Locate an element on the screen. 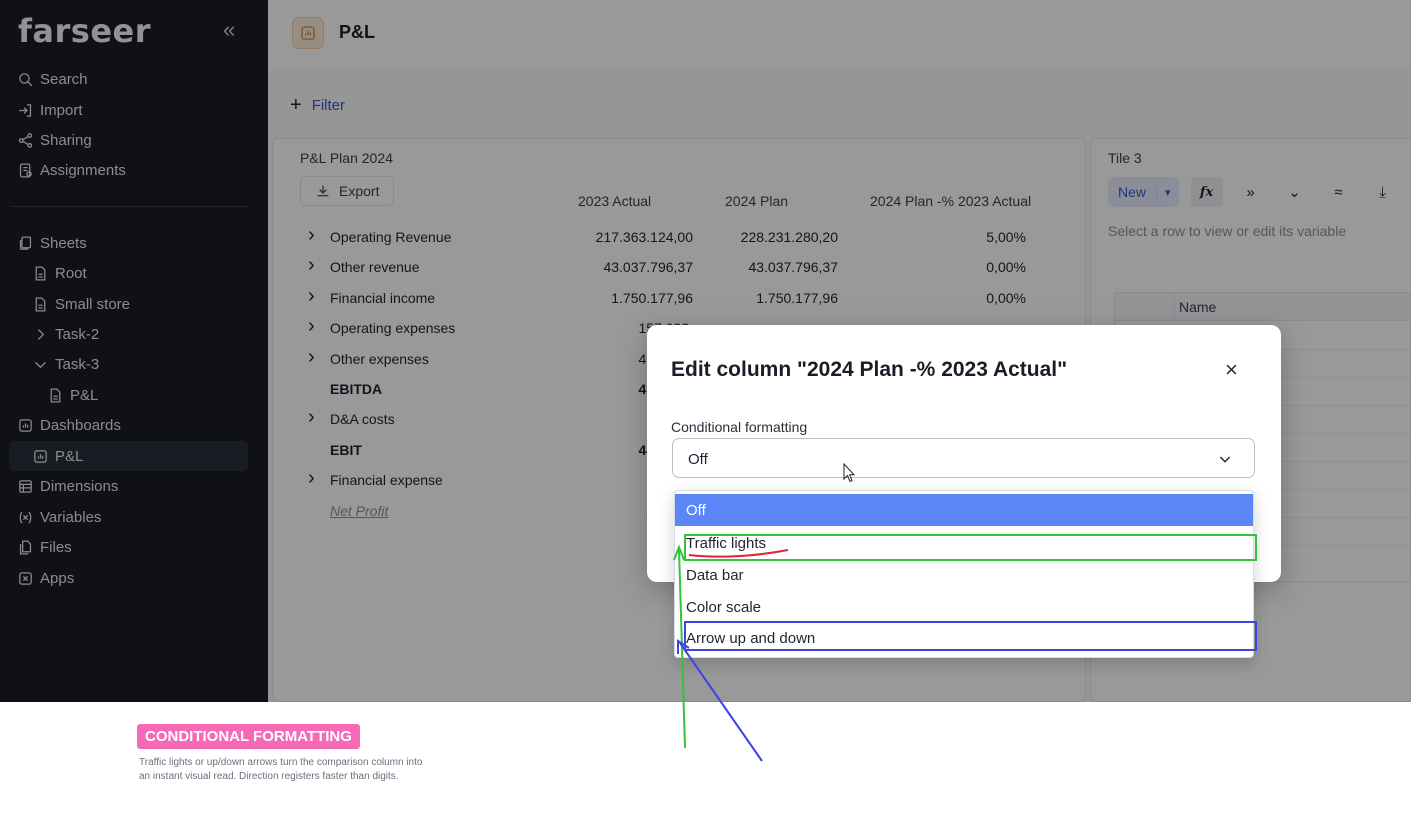  highlight-arrow-up-down is located at coordinates (970, 636).